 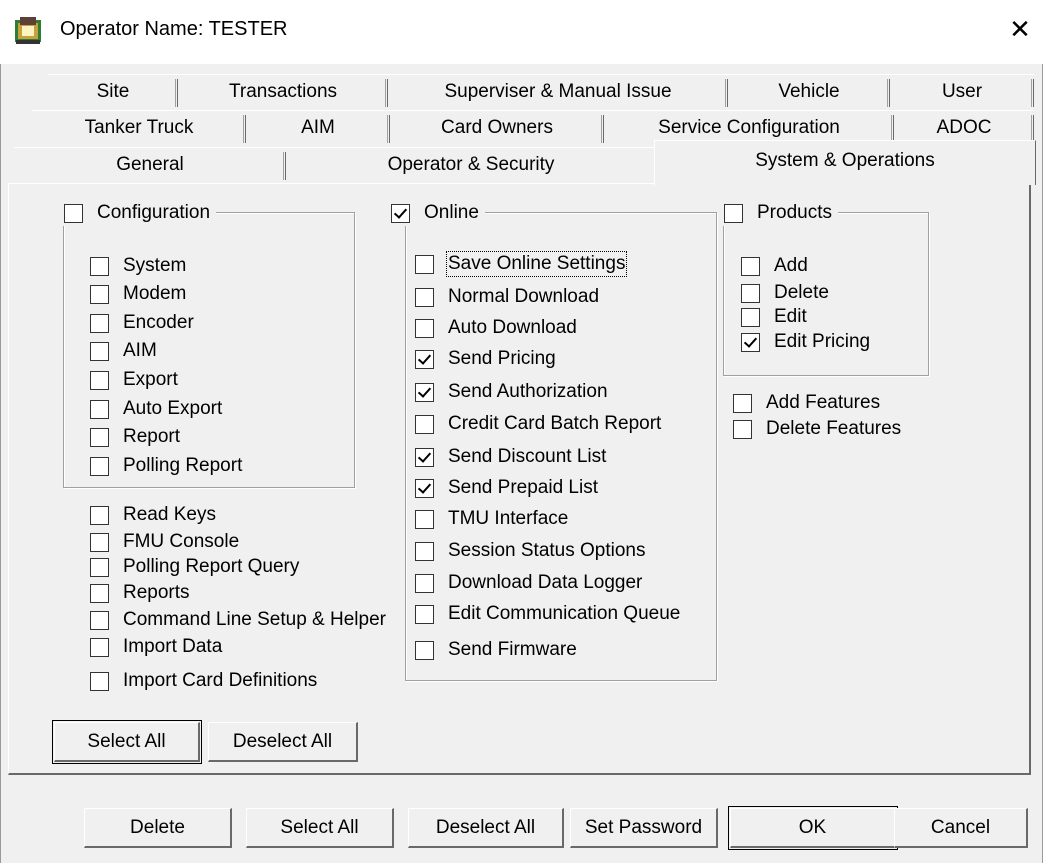 What do you see at coordinates (1020, 29) in the screenshot?
I see `close-icon: ✕` at bounding box center [1020, 29].